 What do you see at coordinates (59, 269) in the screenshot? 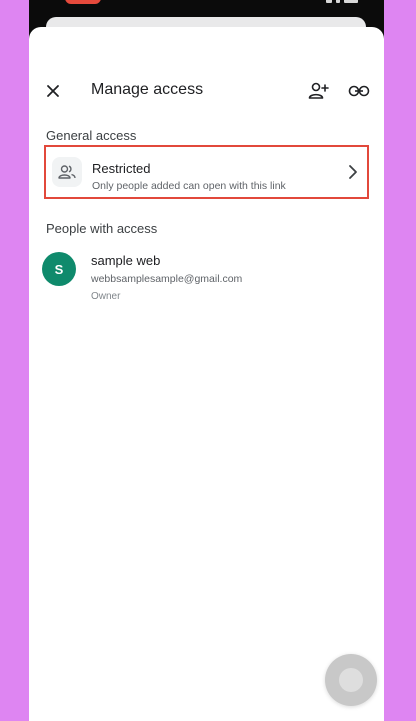
I see `avatar: S` at bounding box center [59, 269].